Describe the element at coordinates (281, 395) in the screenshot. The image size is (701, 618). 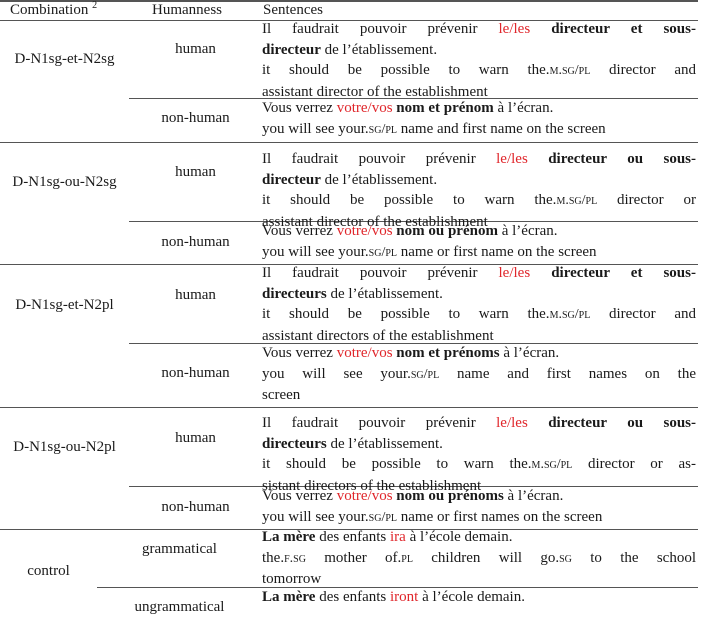
I see `english-gloss-cont: screen` at that location.